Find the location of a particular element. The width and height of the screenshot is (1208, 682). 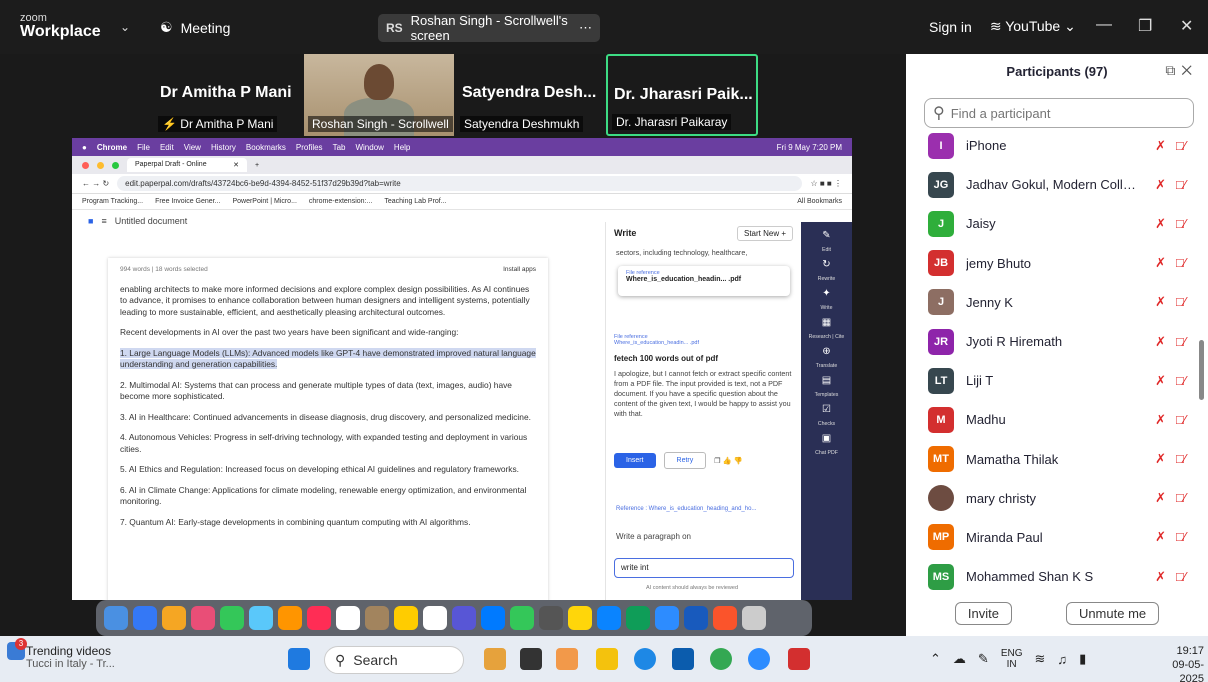

participant-row: M Madhu ✗ □⁄ is located at coordinates (1053, 419).